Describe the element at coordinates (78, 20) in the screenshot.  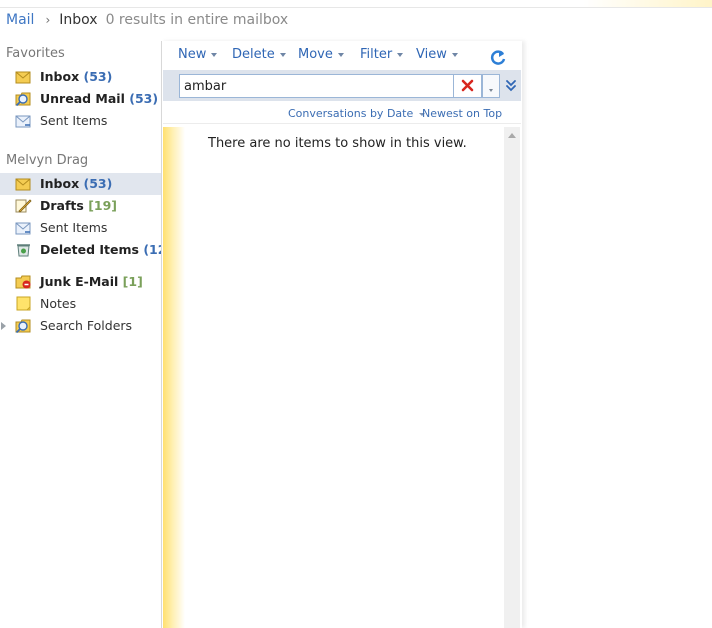
I see `breadcrumb-current-folder: Inbox` at that location.